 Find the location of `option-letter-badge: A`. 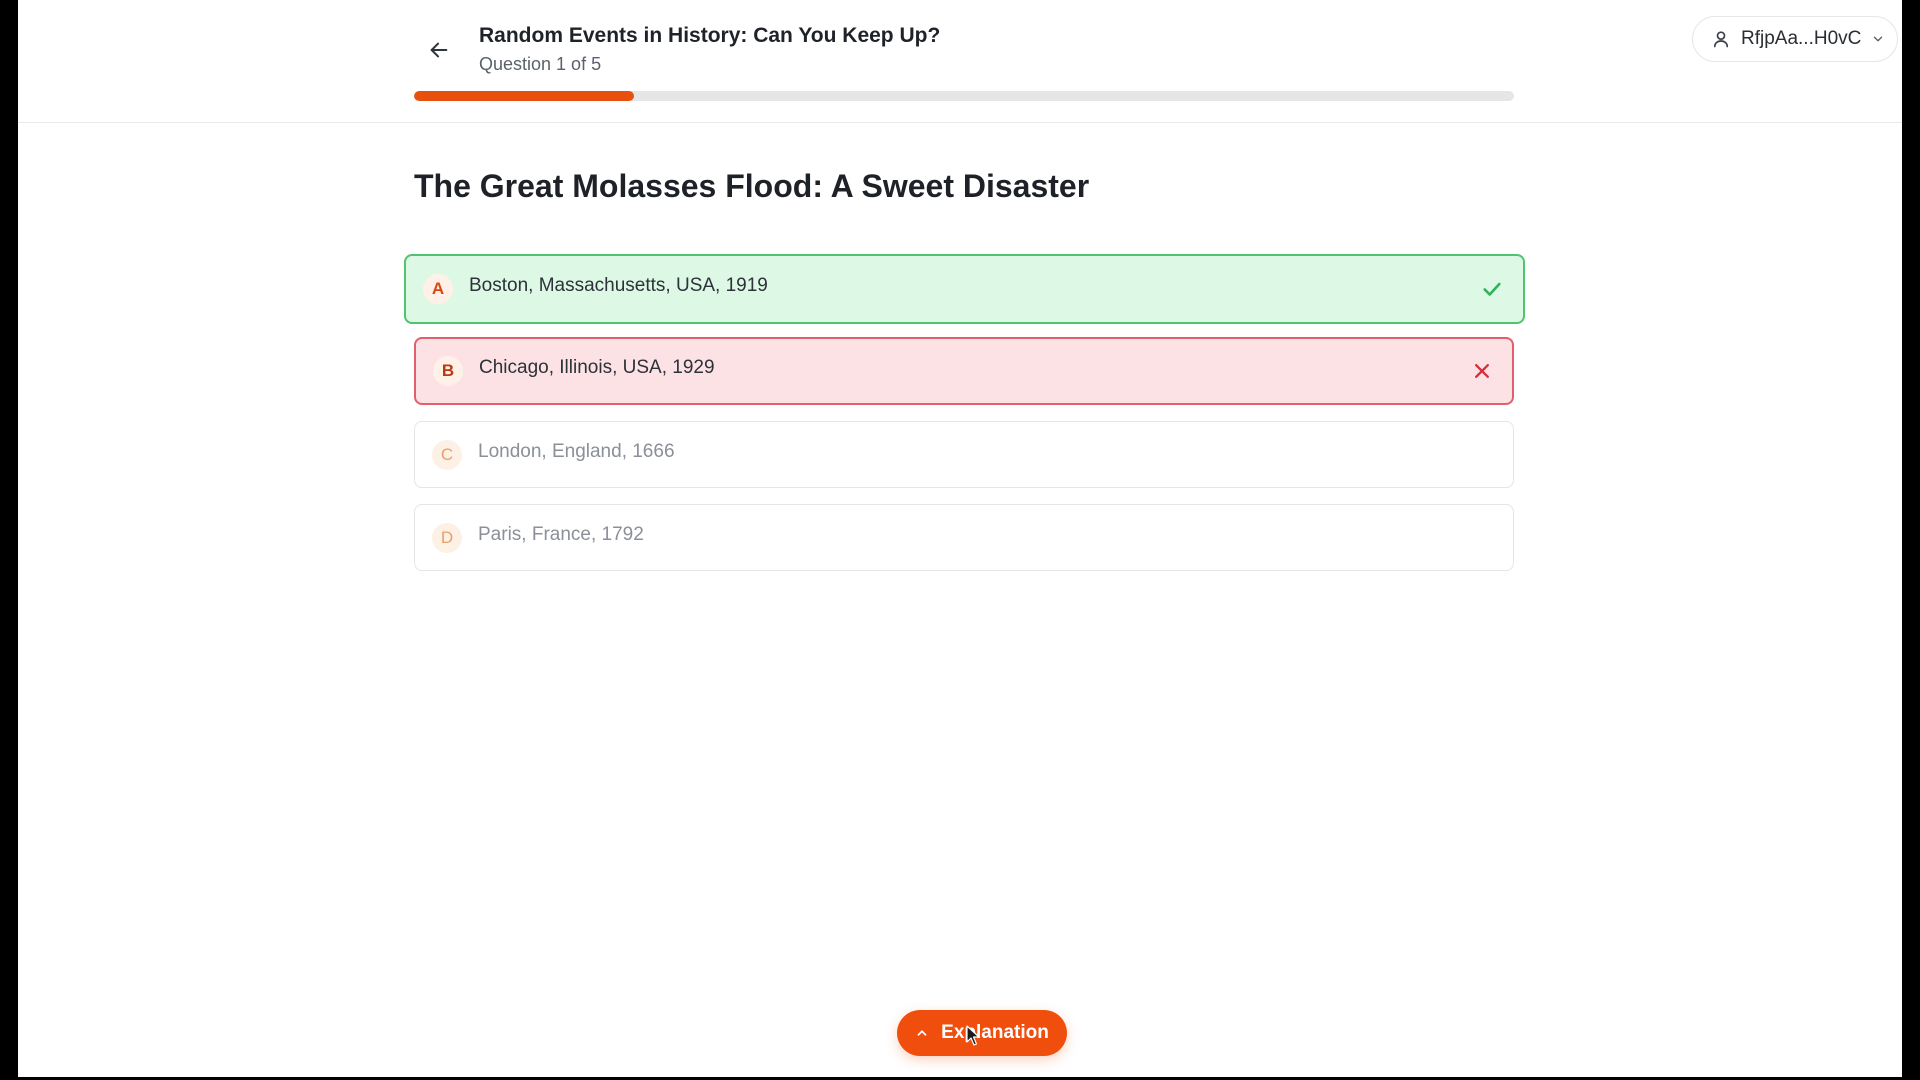

option-letter-badge: A is located at coordinates (438, 289).